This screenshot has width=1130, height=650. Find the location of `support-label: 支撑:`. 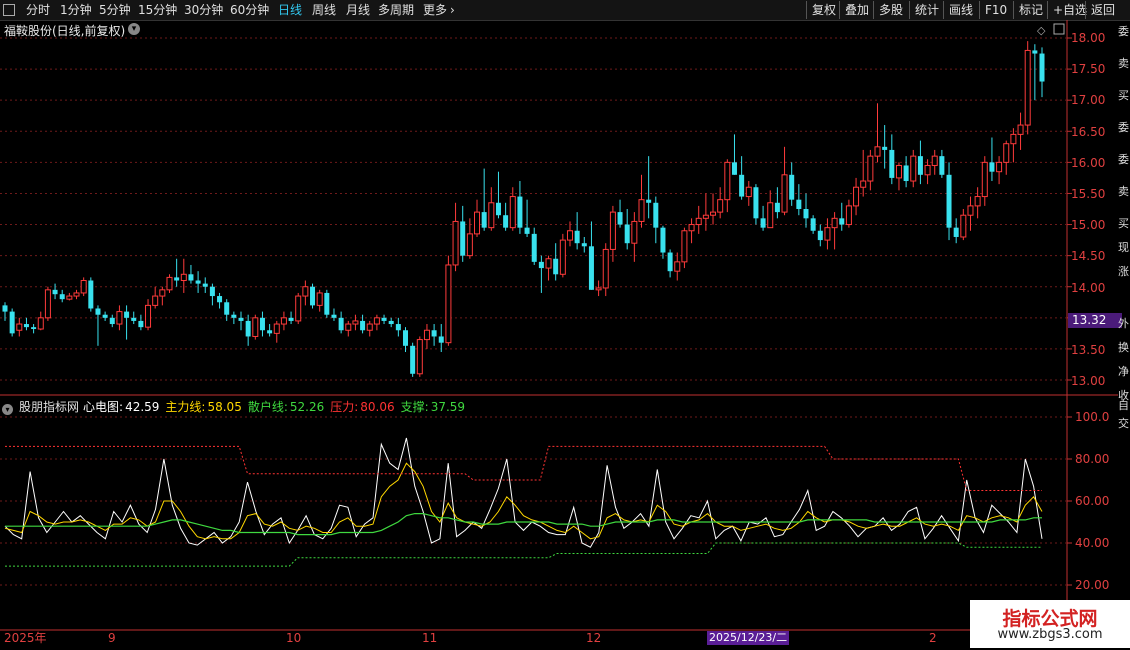

support-label: 支撑: is located at coordinates (414, 407).